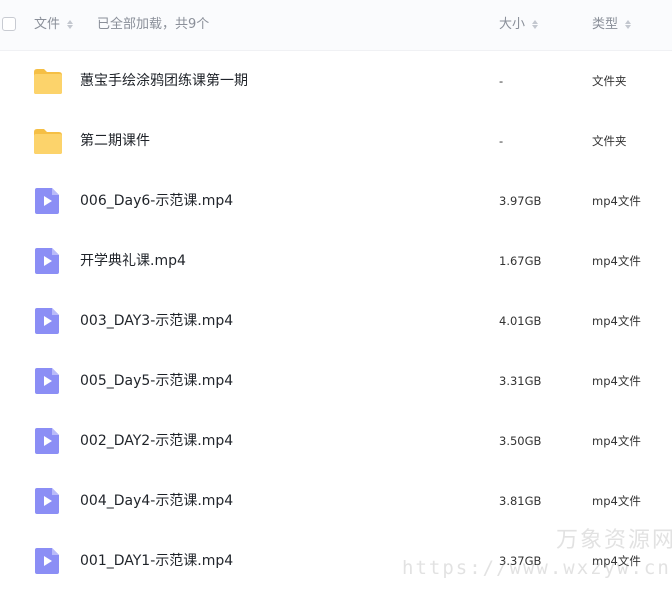  I want to click on select-all-checkbox, so click(9, 24).